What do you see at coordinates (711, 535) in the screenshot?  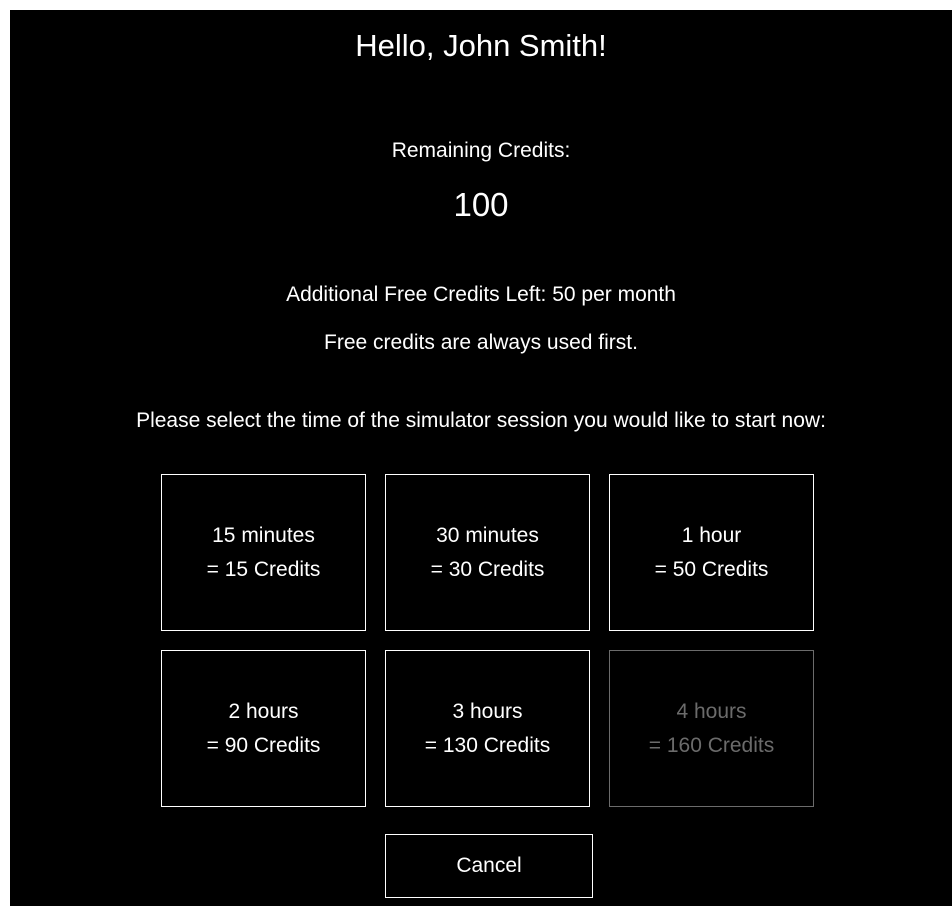 I see `option-time-label: 1 hour` at bounding box center [711, 535].